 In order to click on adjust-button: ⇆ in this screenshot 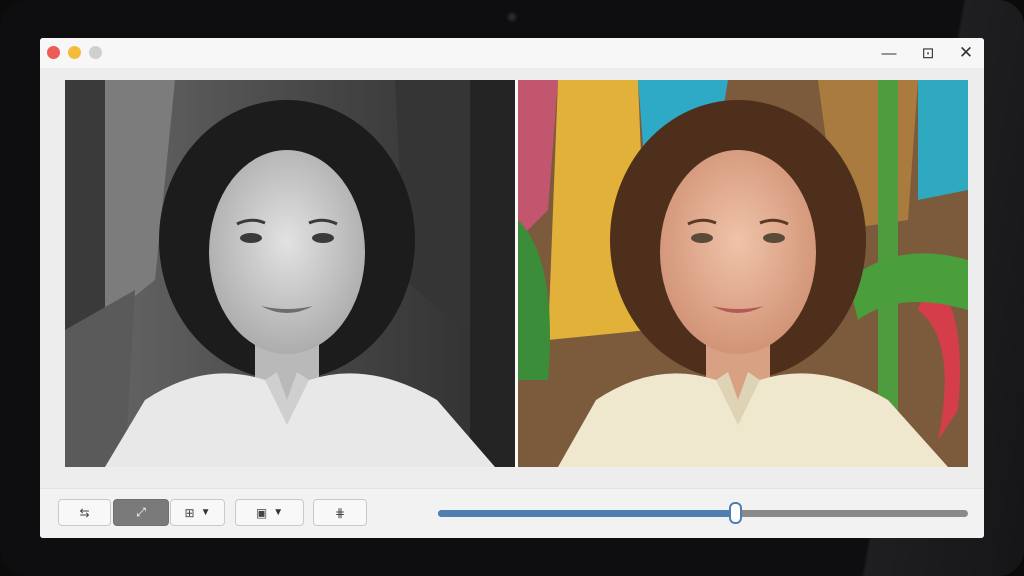, I will do `click(84, 512)`.